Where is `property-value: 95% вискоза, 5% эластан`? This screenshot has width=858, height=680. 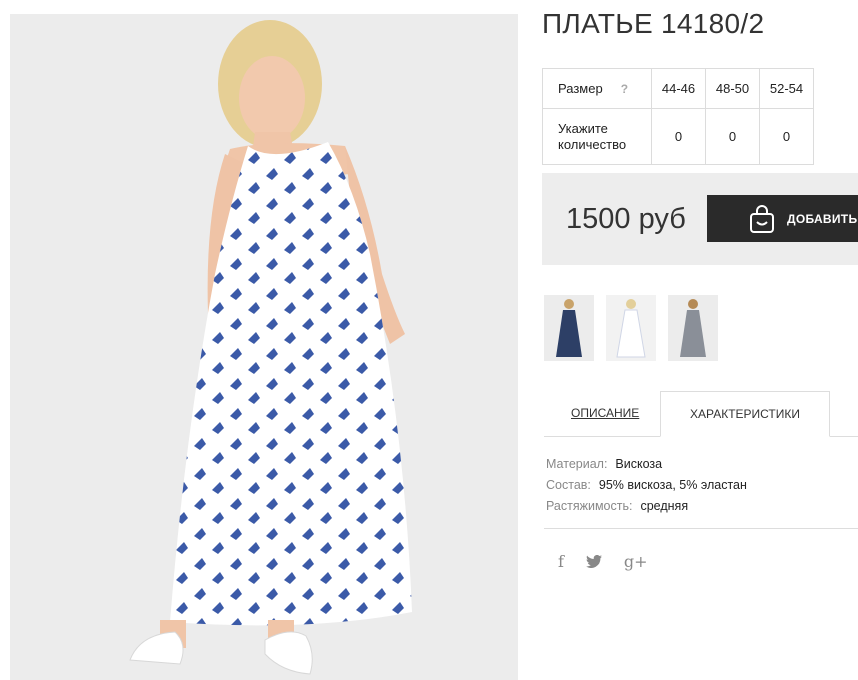
property-value: 95% вискоза, 5% эластан is located at coordinates (672, 485).